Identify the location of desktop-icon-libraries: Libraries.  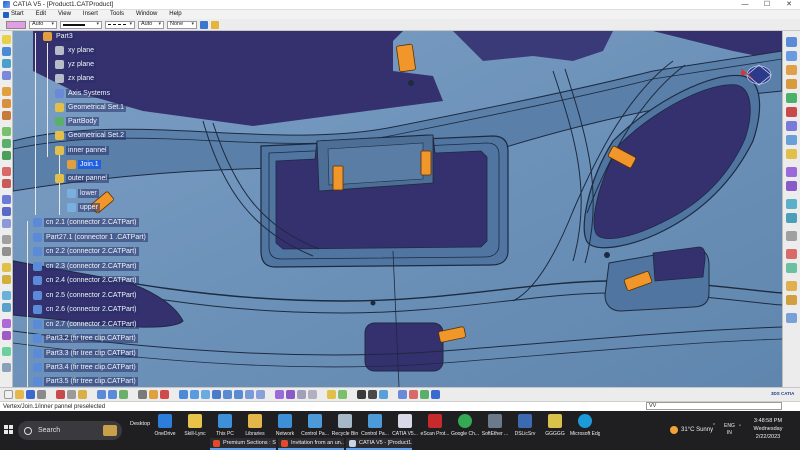
(255, 425).